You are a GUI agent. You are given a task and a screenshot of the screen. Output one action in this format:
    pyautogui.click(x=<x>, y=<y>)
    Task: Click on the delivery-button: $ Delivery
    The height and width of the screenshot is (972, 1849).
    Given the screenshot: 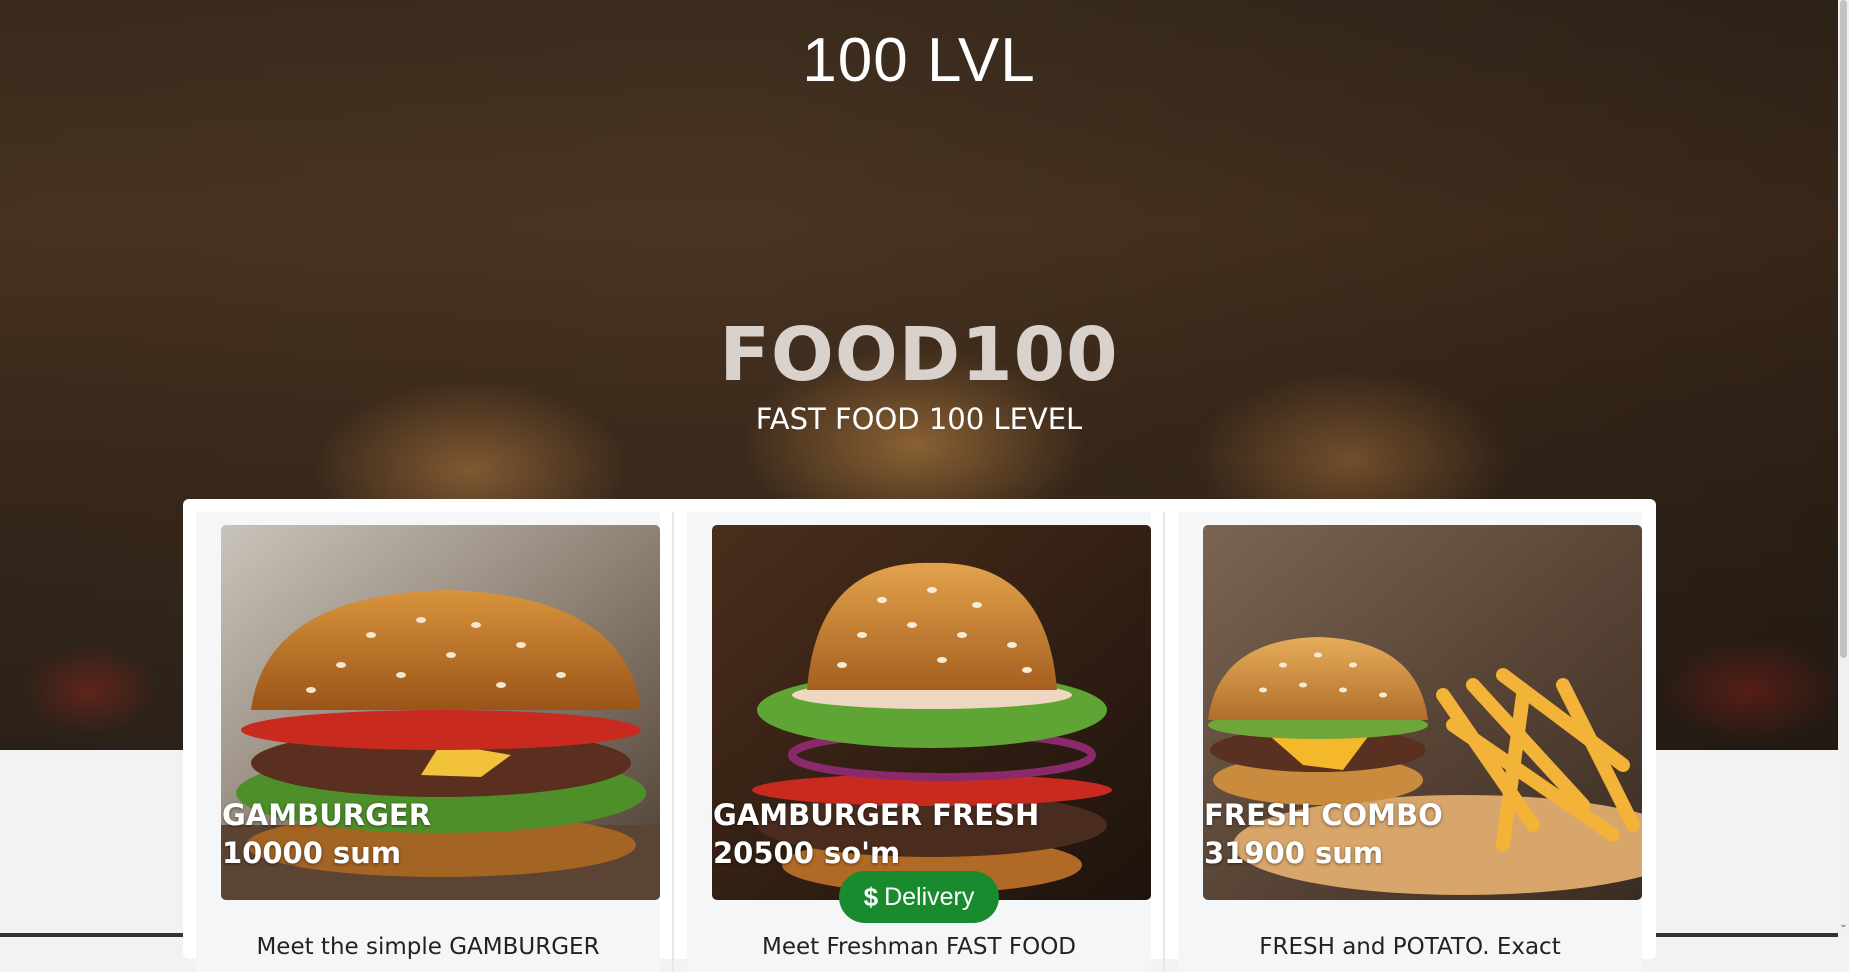 What is the action you would take?
    pyautogui.click(x=919, y=897)
    